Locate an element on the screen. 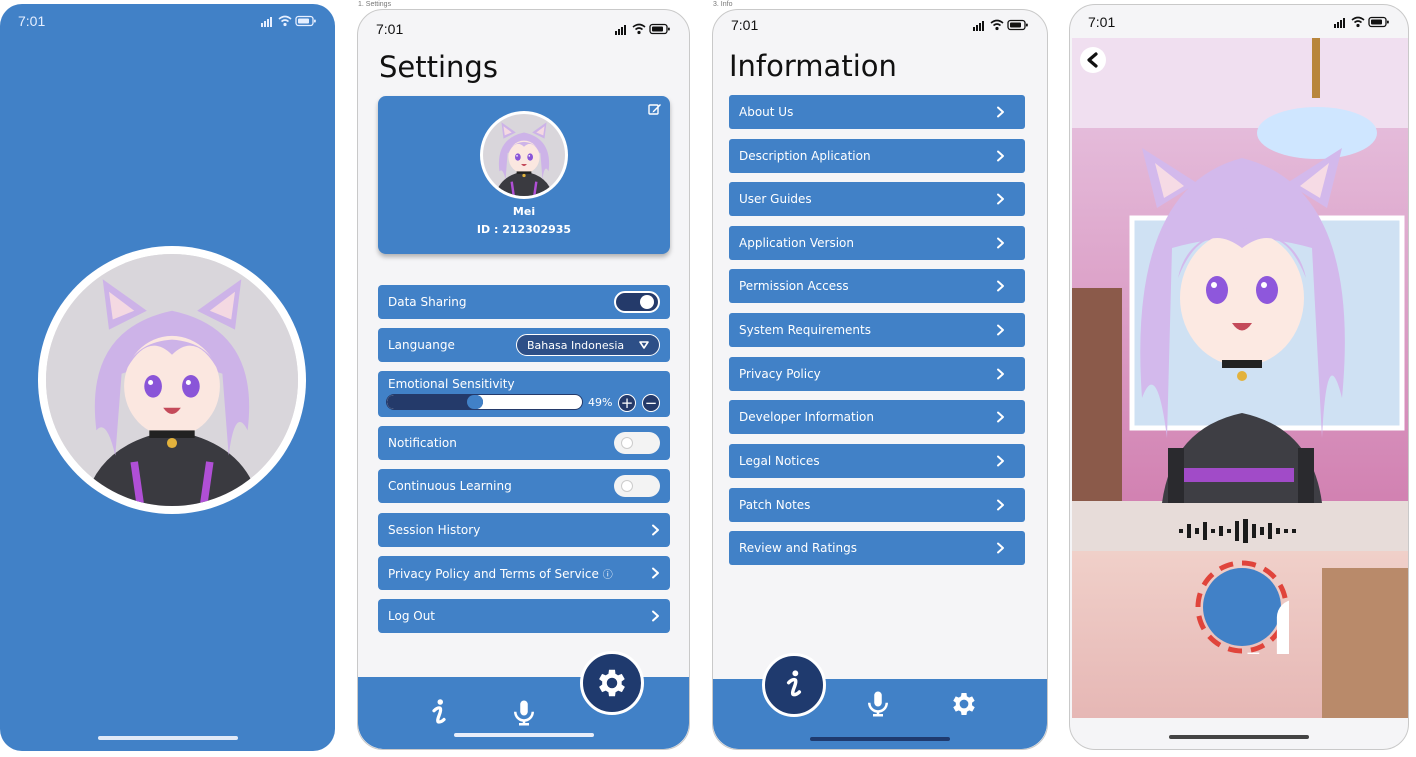 The image size is (1416, 757). info-item-reviews: Review and Ratings is located at coordinates (877, 548).